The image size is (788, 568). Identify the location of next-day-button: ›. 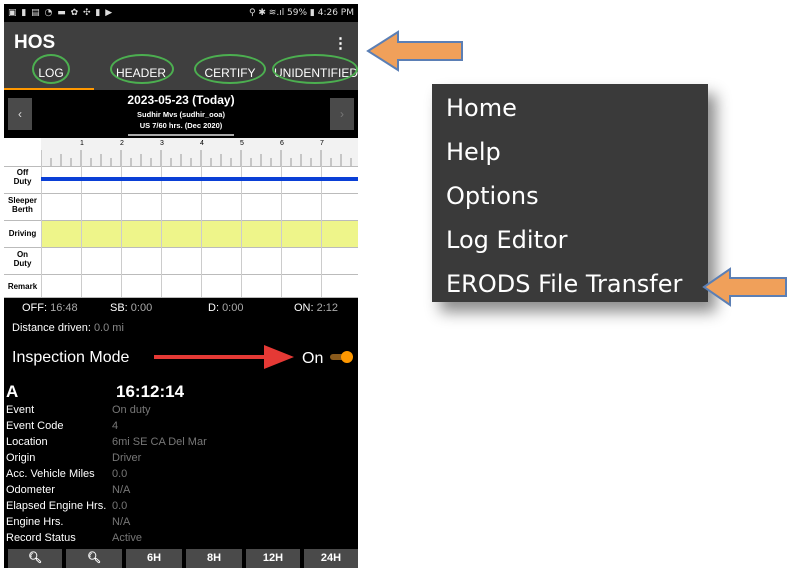
(342, 114).